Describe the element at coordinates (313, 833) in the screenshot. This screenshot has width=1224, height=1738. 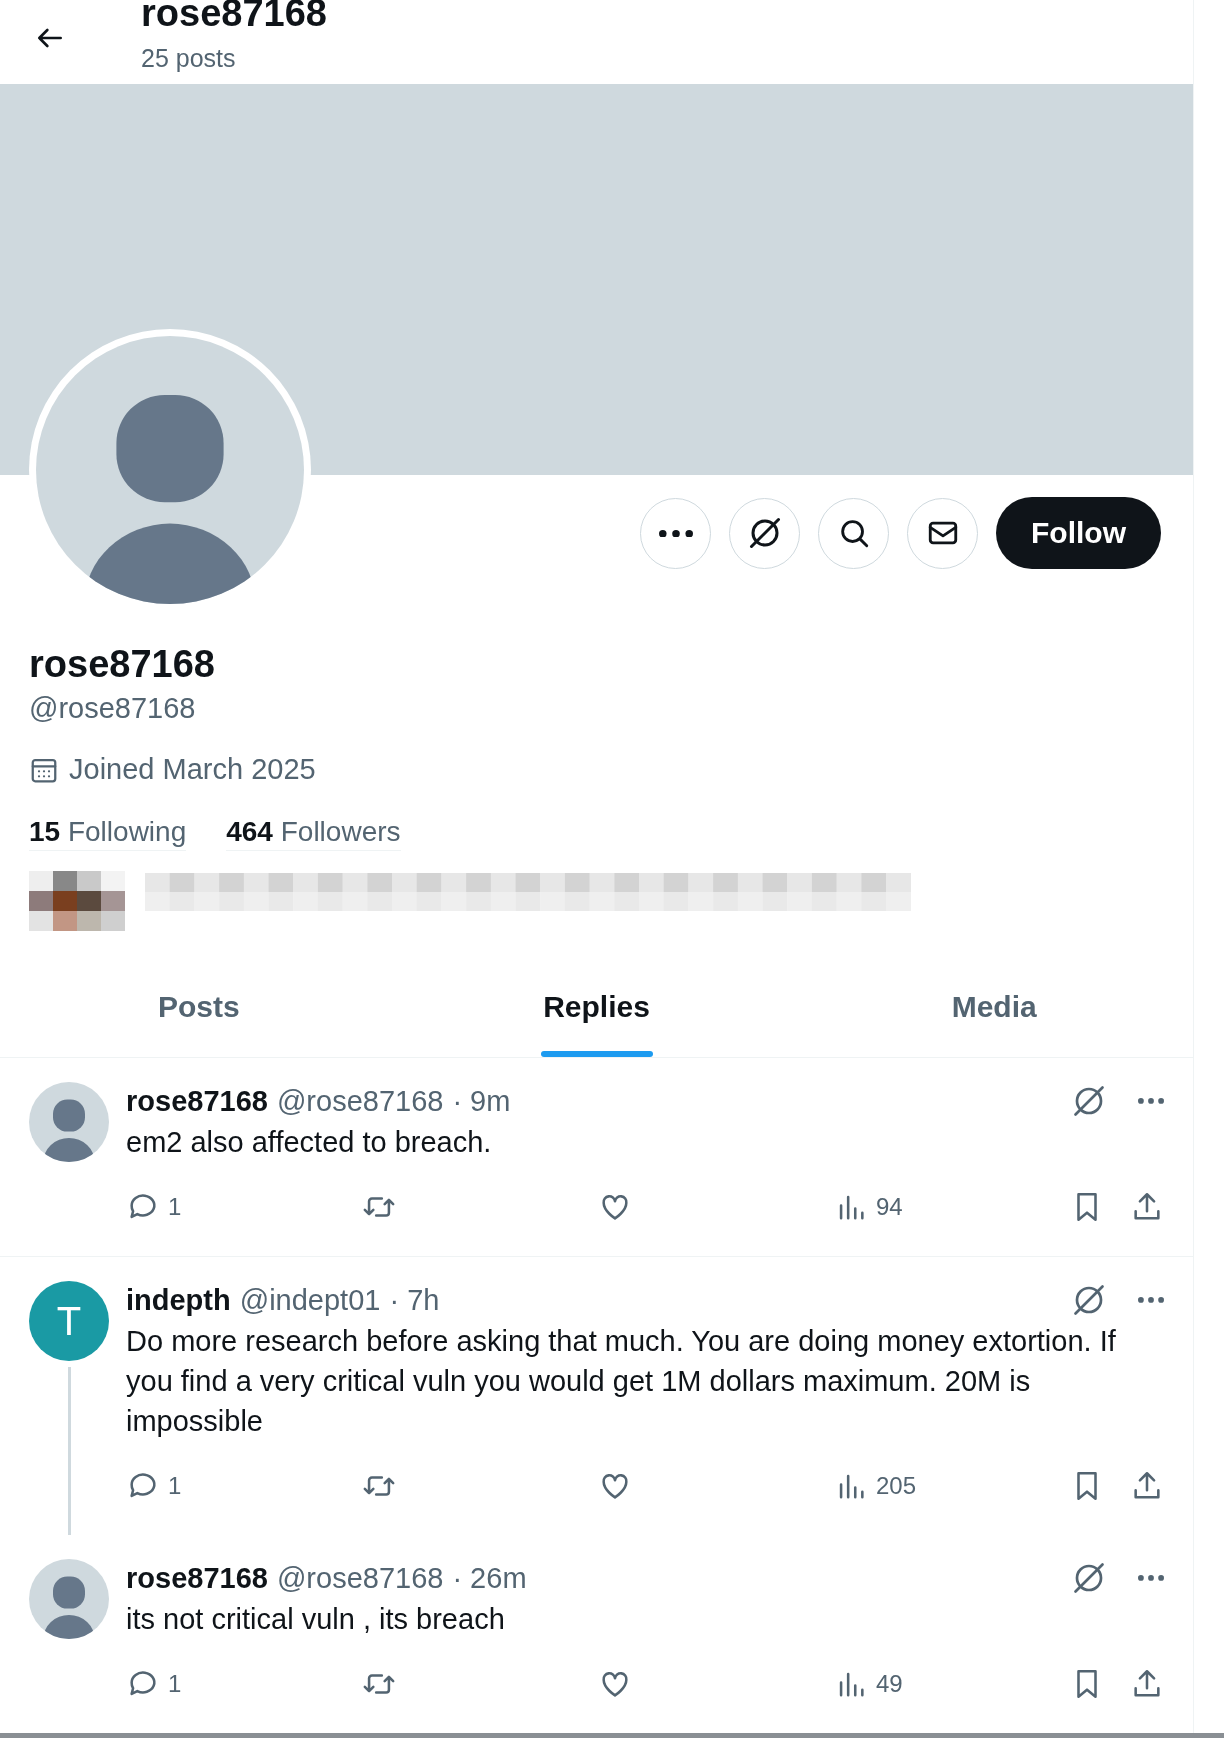
I see `followers-link: 464 Followers` at that location.